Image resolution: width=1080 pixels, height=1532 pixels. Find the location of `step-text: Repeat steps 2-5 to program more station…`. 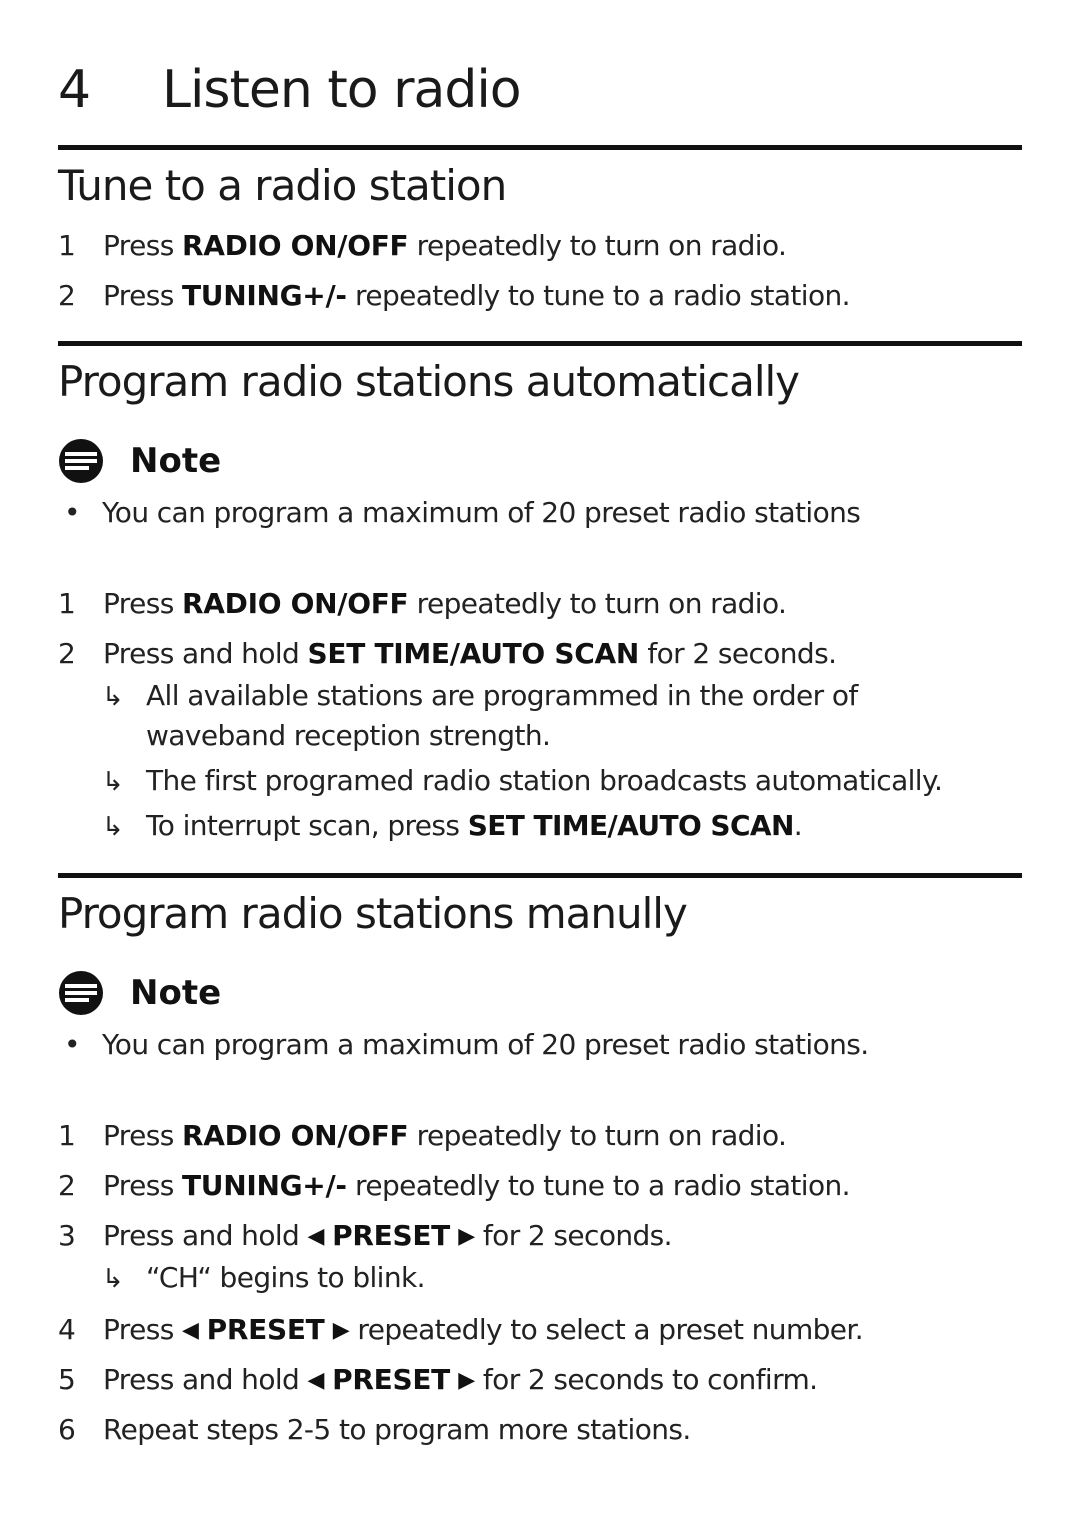

step-text: Repeat steps 2-5 to program more station… is located at coordinates (397, 1429).